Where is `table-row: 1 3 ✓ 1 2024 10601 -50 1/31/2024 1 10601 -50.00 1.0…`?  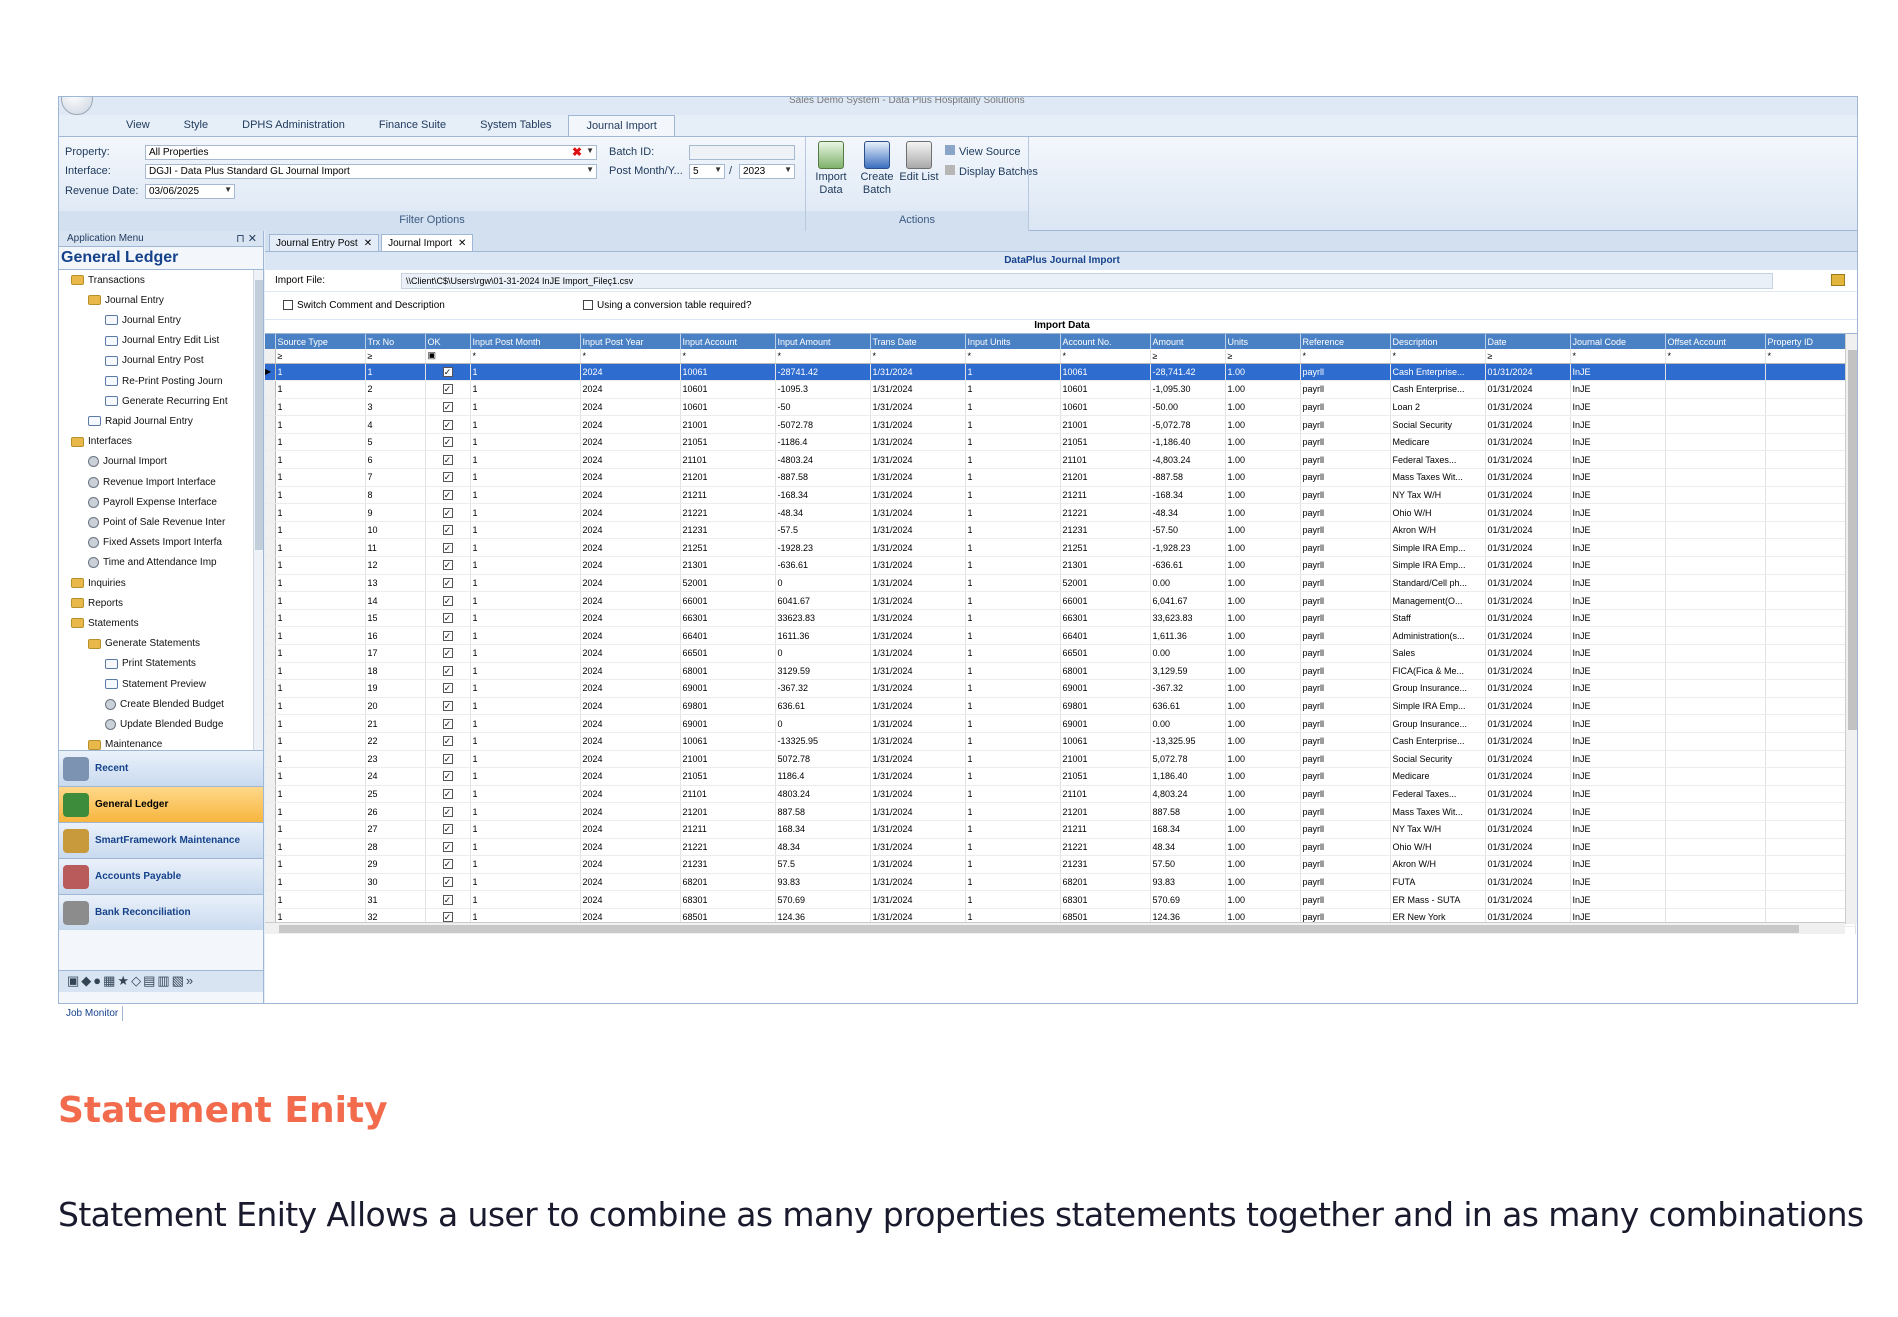
table-row: 1 3 ✓ 1 2024 10601 -50 1/31/2024 1 10601 -50.00 1.0… is located at coordinates (1060, 407).